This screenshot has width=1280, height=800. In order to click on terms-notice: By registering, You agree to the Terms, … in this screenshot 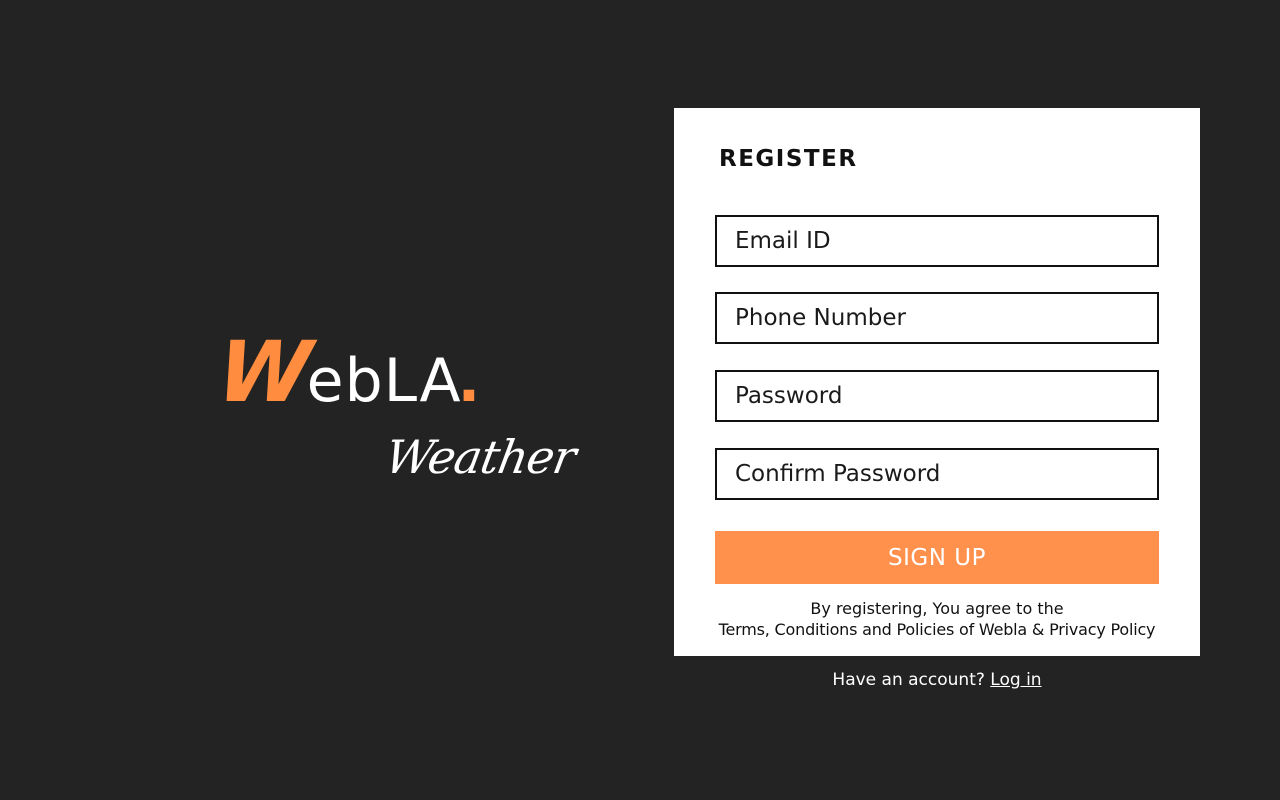, I will do `click(937, 619)`.